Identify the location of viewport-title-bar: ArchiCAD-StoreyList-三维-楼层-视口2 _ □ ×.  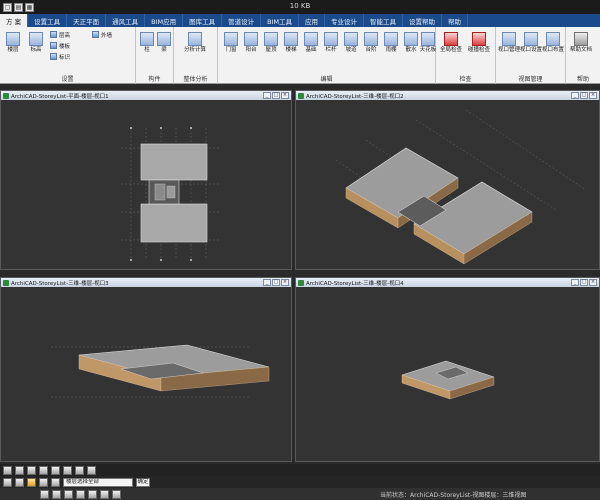
(447, 95).